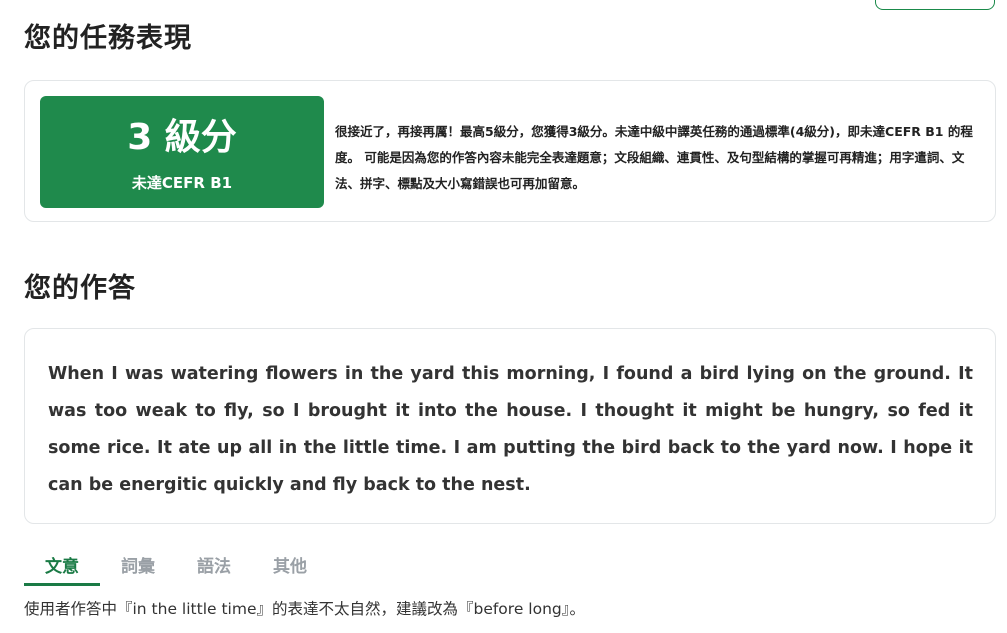 This screenshot has height=633, width=1007. What do you see at coordinates (182, 183) in the screenshot?
I see `cefr-status: 未達CEFR B1` at bounding box center [182, 183].